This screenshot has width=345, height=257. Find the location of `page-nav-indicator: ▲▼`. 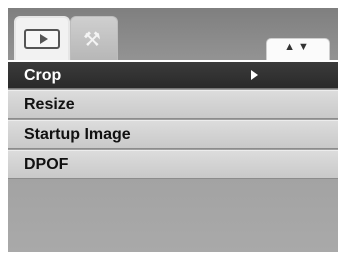

page-nav-indicator: ▲▼ is located at coordinates (298, 49).